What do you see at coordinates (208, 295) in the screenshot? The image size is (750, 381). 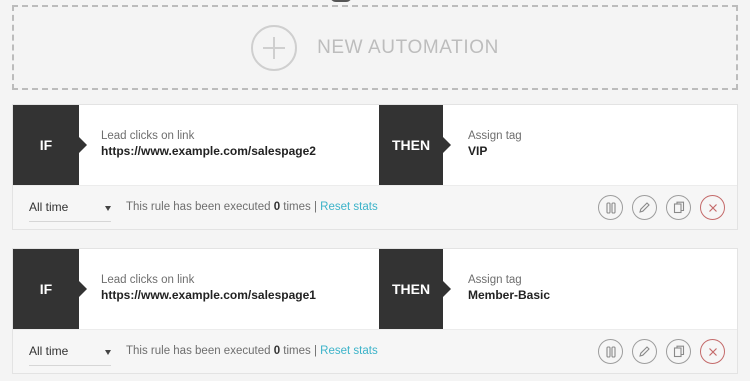 I see `trigger-value: https://www.example.com/salespage1` at bounding box center [208, 295].